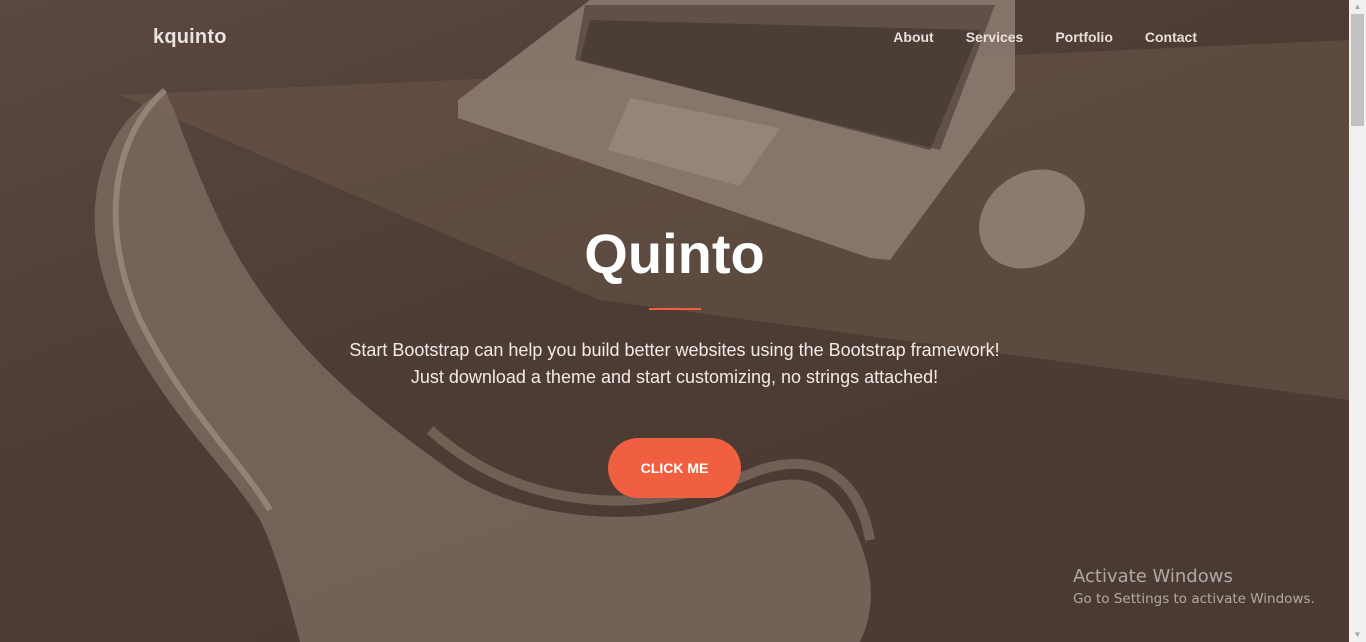 The image size is (1366, 642). What do you see at coordinates (674, 253) in the screenshot?
I see `hero-title: Quinto` at bounding box center [674, 253].